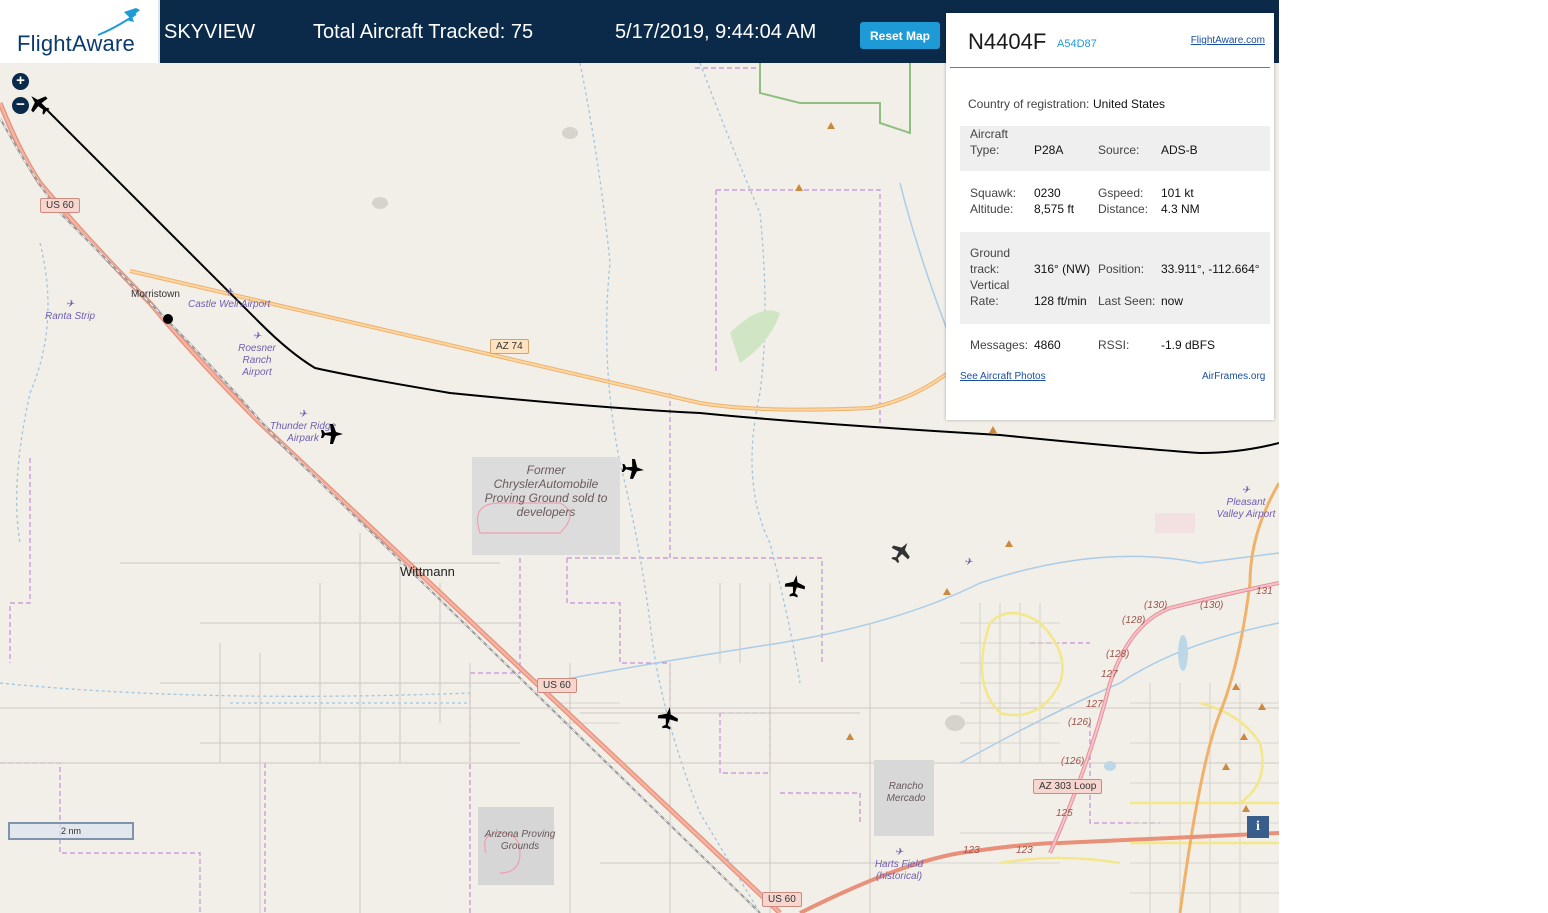 The image size is (1548, 913). I want to click on altitude-label: Altitude:, so click(992, 209).